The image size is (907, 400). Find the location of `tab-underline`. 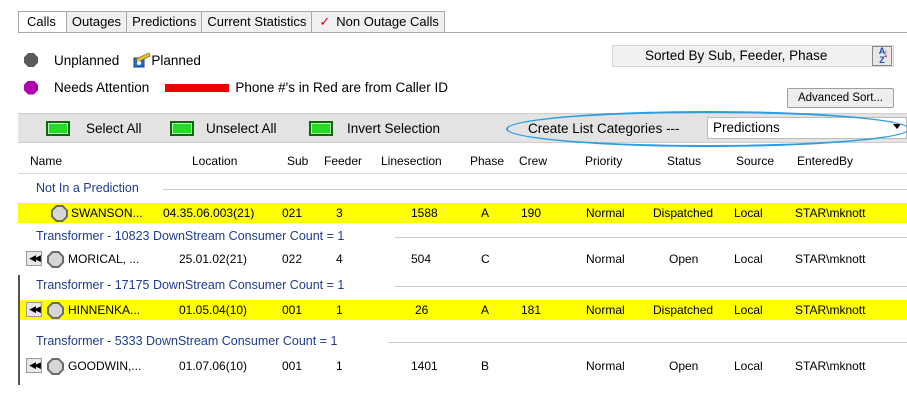

tab-underline is located at coordinates (462, 32).